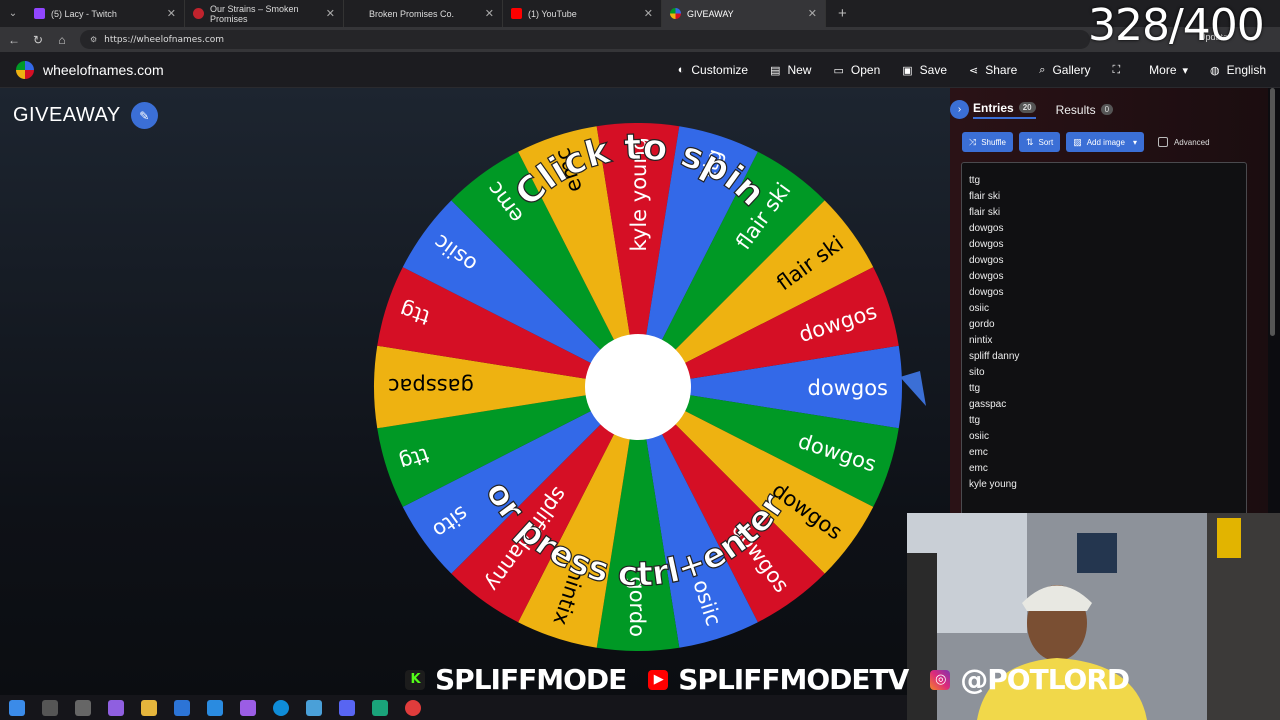 This screenshot has width=1280, height=720. Describe the element at coordinates (710, 13) in the screenshot. I see `tab-label: GIVEAWAY` at that location.